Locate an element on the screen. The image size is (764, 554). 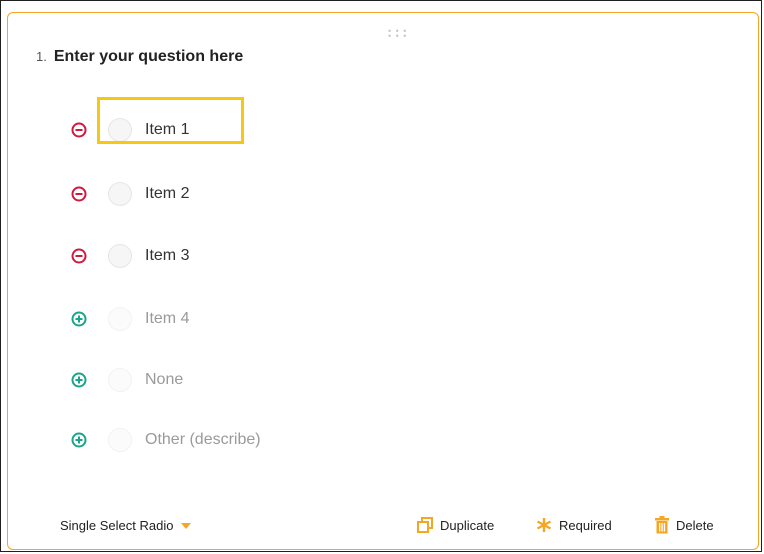
question-header: 1. Enter your question here is located at coordinates (139, 57).